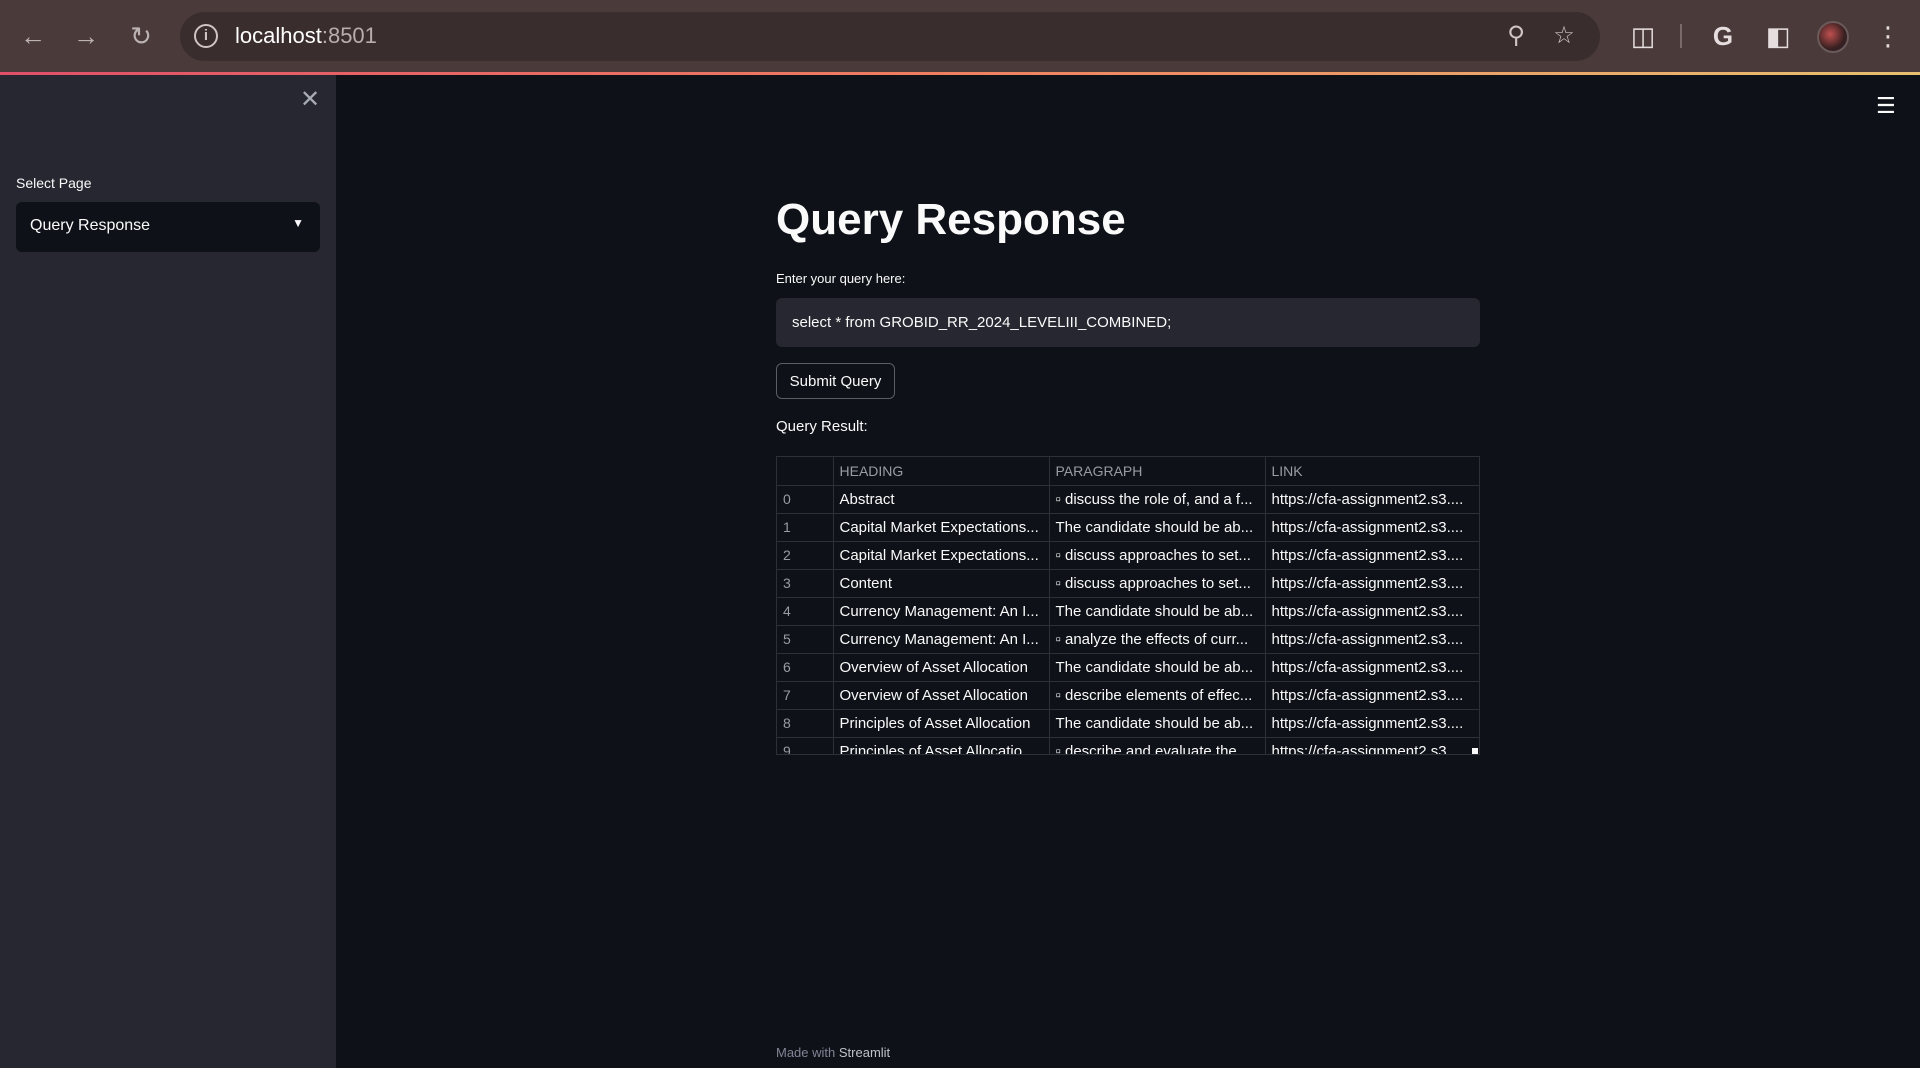 The height and width of the screenshot is (1068, 1920). I want to click on page-select: Query Response ▼, so click(168, 227).